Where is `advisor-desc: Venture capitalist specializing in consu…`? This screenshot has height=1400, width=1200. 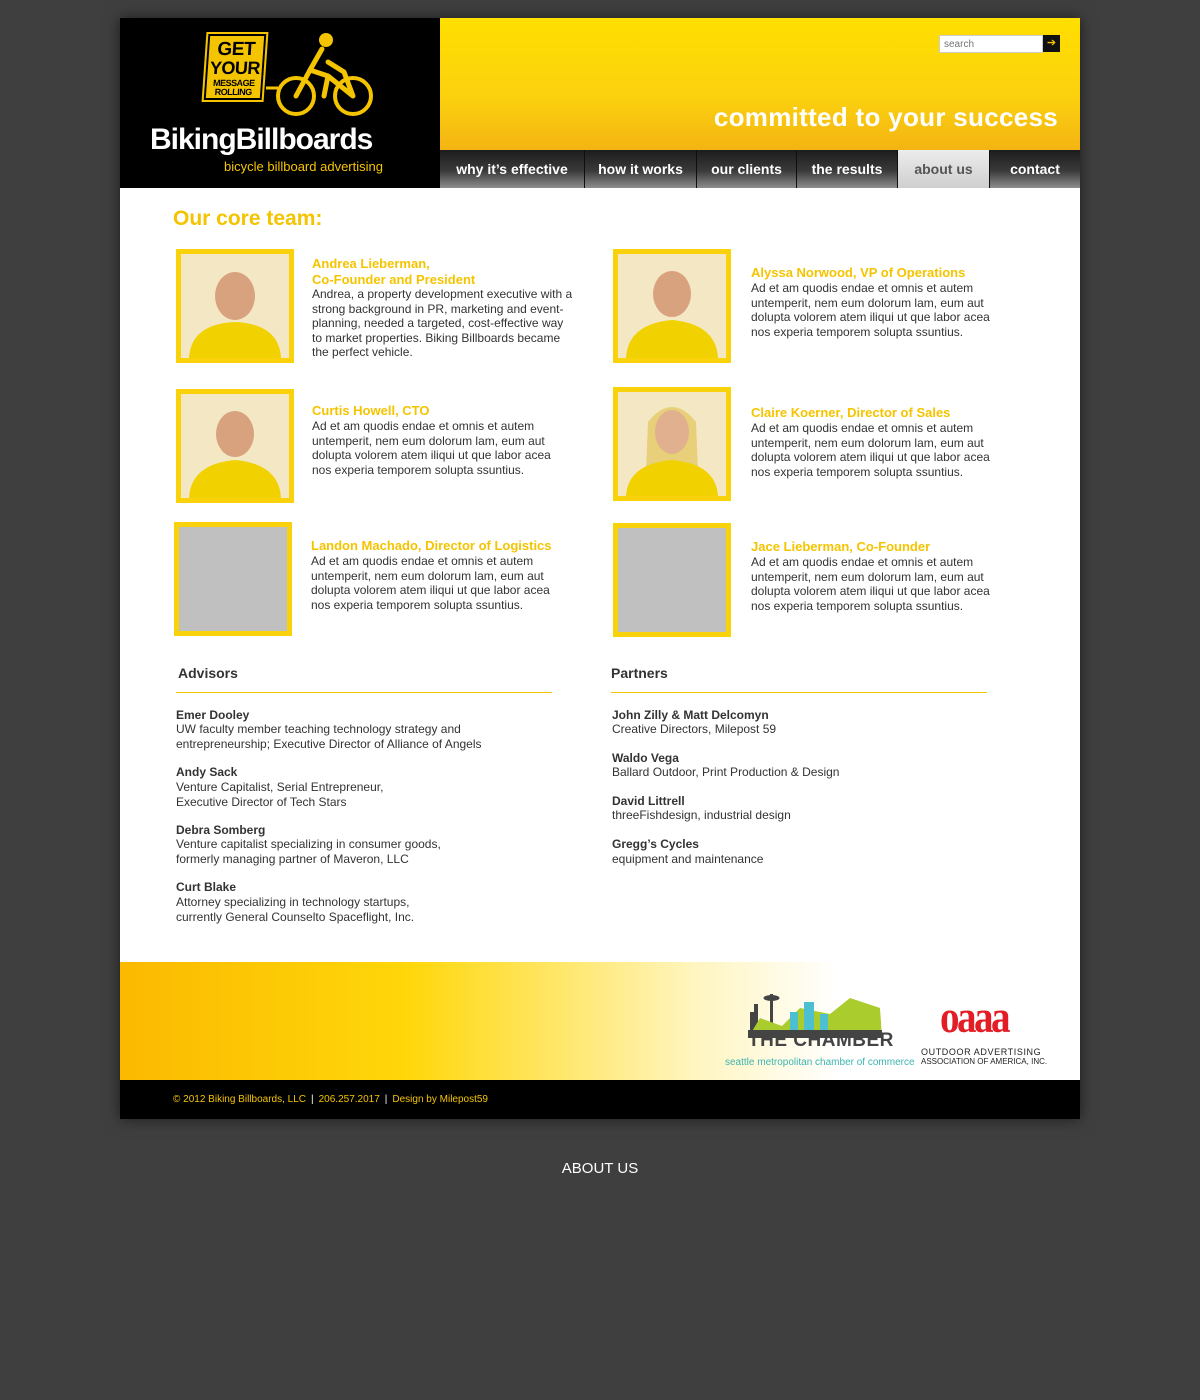 advisor-desc: Venture capitalist specializing in consu… is located at coordinates (308, 851).